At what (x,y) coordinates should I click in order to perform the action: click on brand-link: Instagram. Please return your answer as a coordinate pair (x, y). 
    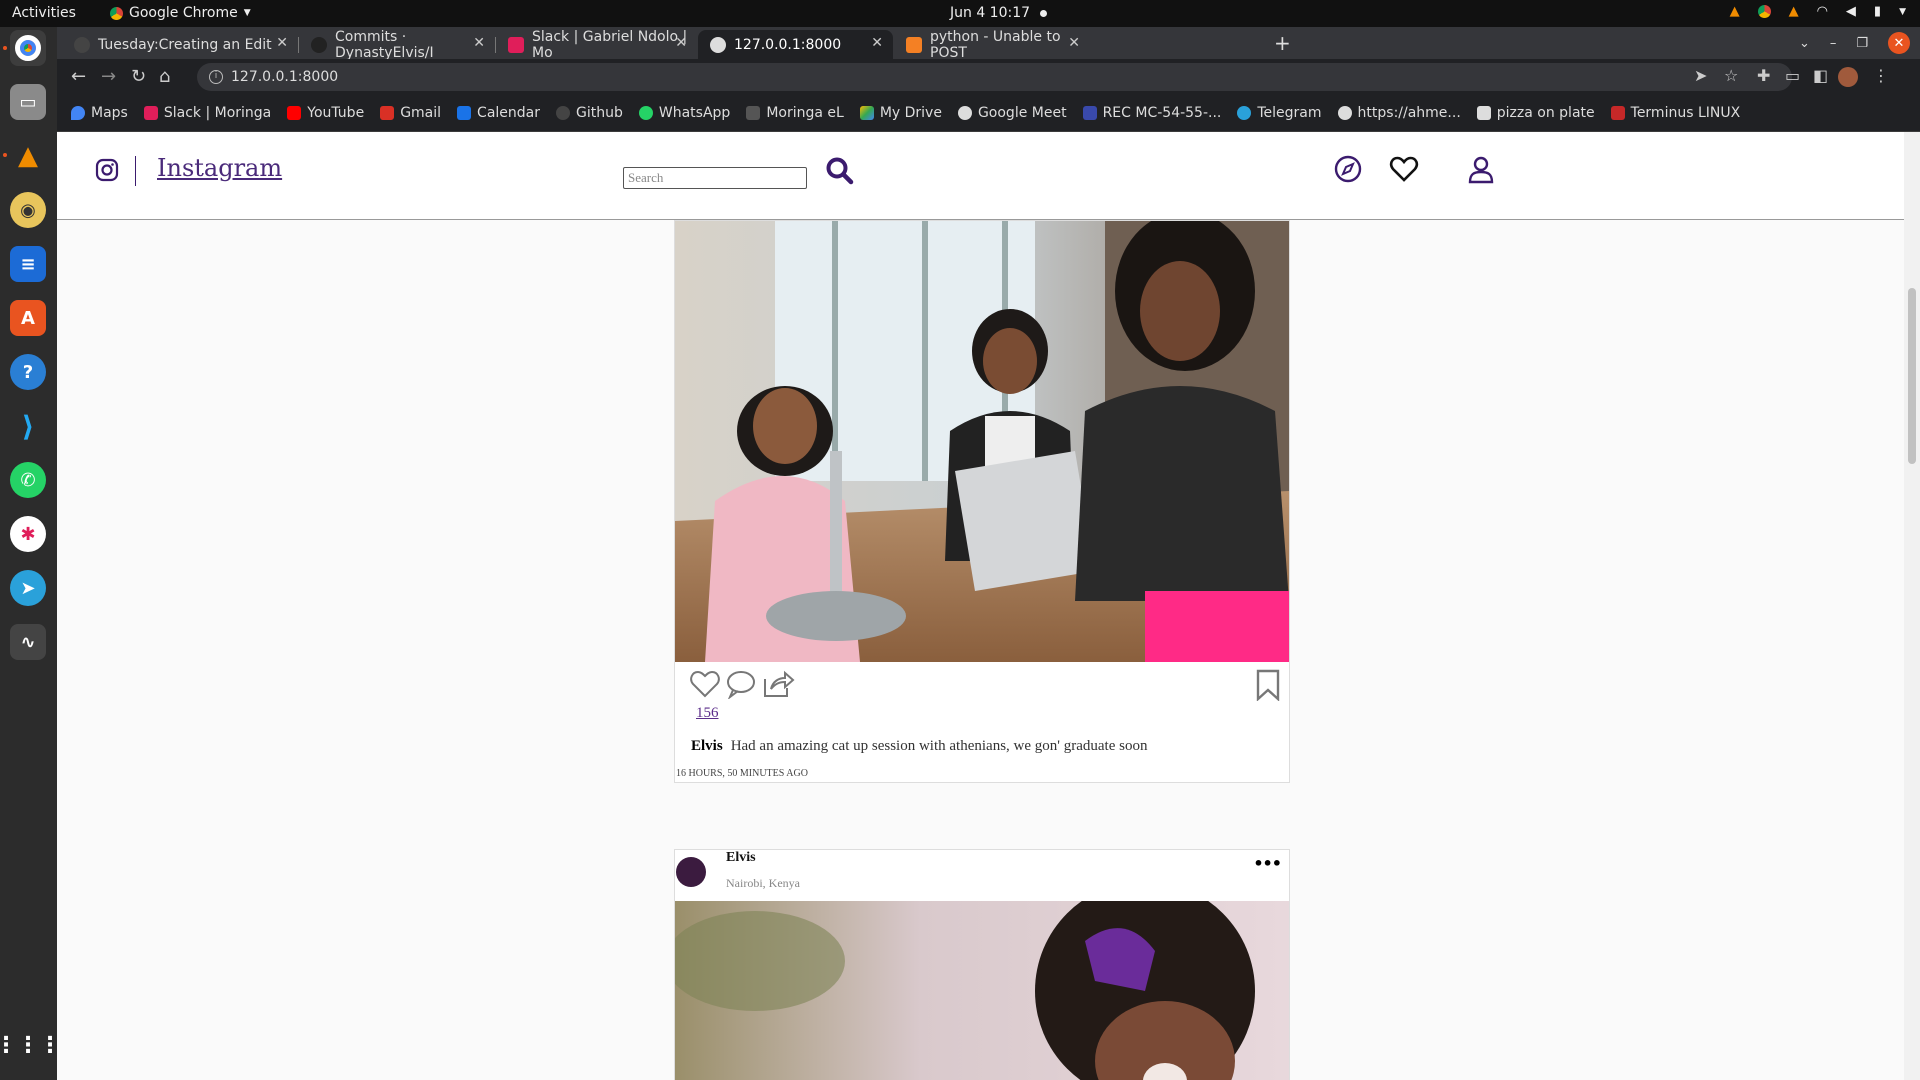
    Looking at the image, I should click on (219, 168).